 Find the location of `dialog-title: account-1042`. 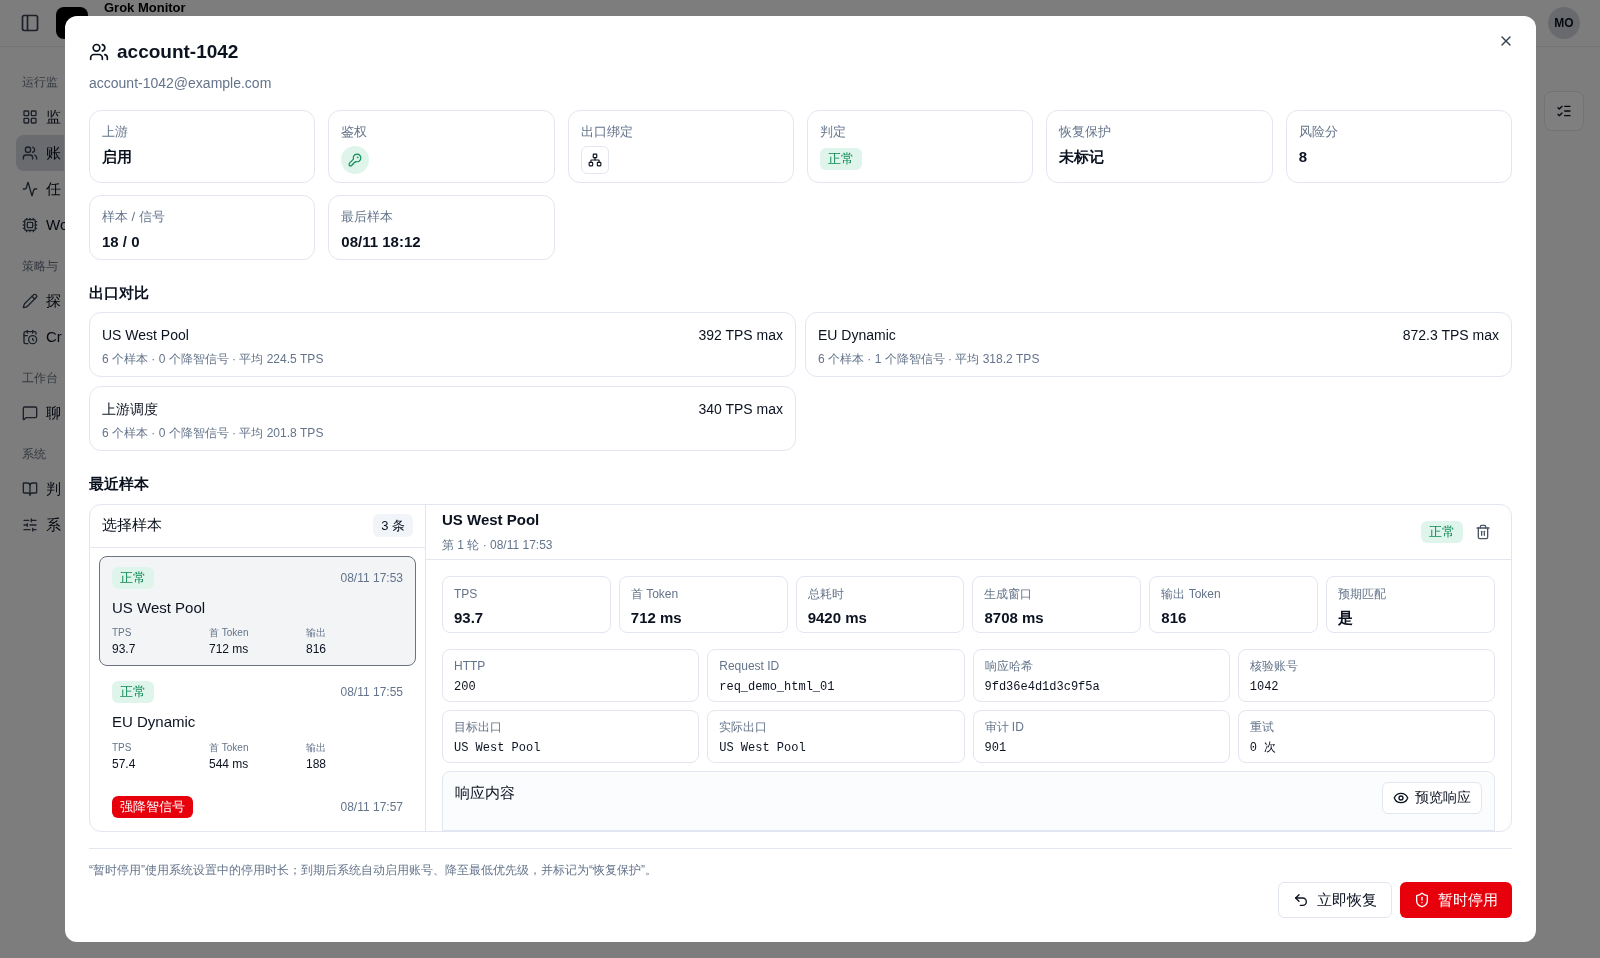

dialog-title: account-1042 is located at coordinates (178, 52).